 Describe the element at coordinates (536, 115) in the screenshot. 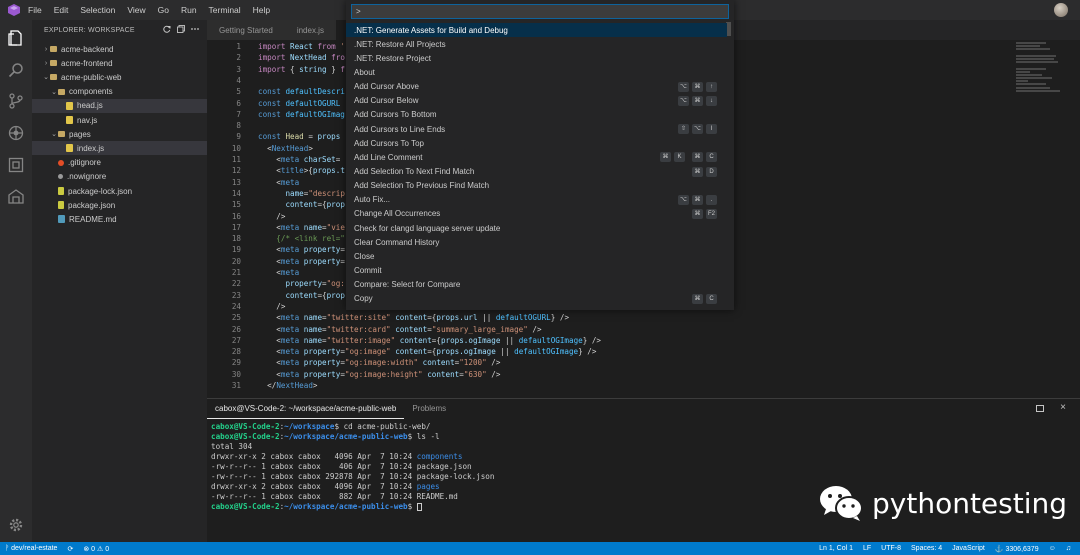

I see `command-item: Add Cursors To Bottom` at that location.